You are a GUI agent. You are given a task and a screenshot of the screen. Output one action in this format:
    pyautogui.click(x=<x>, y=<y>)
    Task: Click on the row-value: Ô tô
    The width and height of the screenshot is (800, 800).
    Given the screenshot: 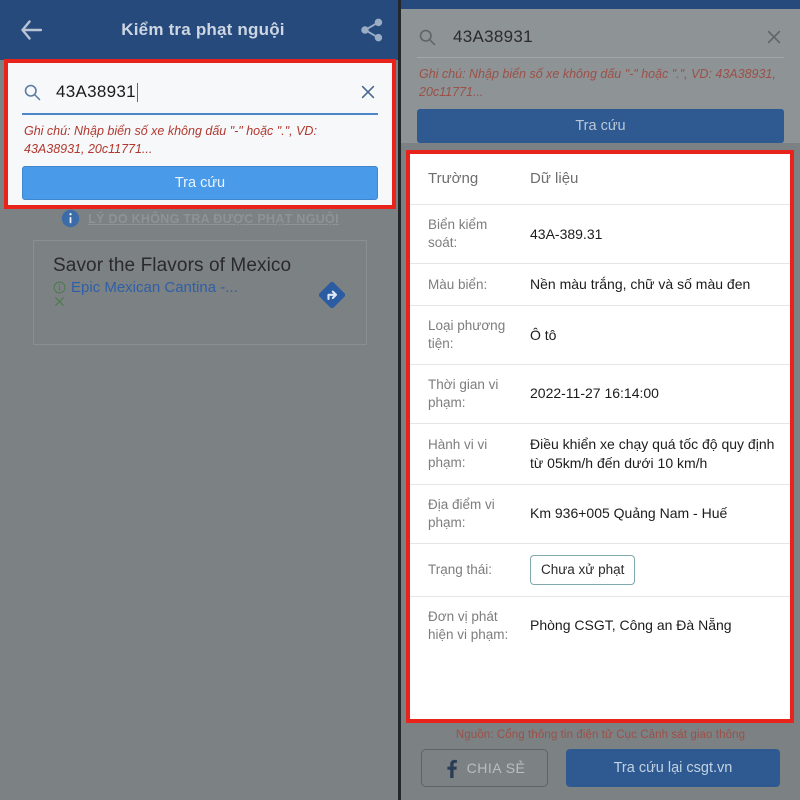 What is the action you would take?
    pyautogui.click(x=543, y=334)
    